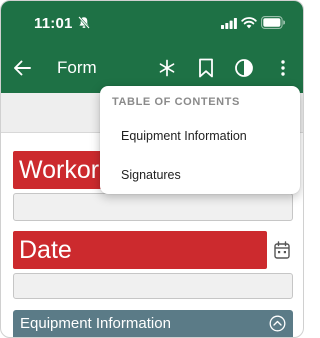 This screenshot has height=338, width=320. I want to click on bell-slash-icon, so click(84, 22).